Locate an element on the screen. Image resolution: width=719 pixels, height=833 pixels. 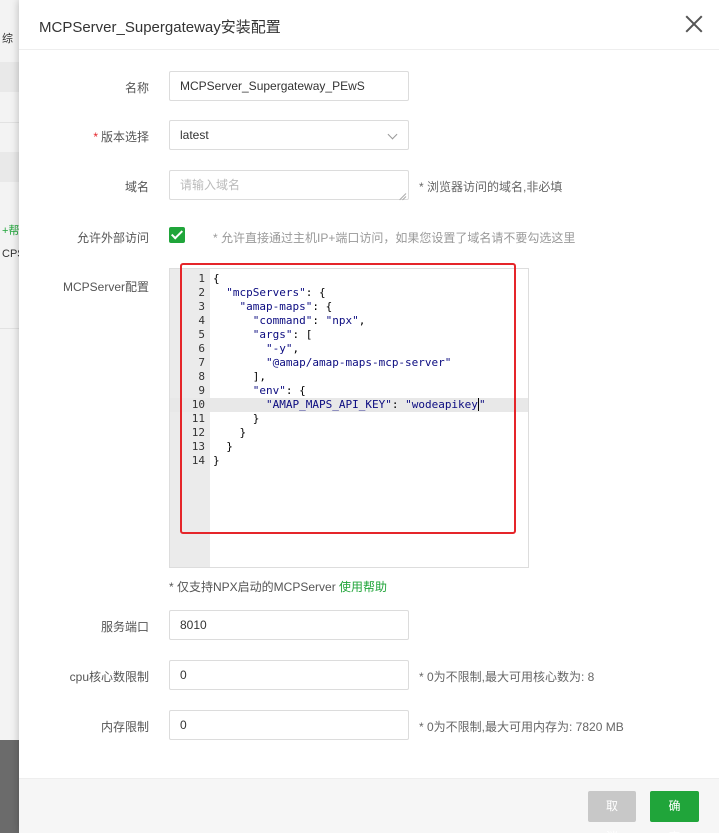
cancel-button: 取消 is located at coordinates (612, 812).